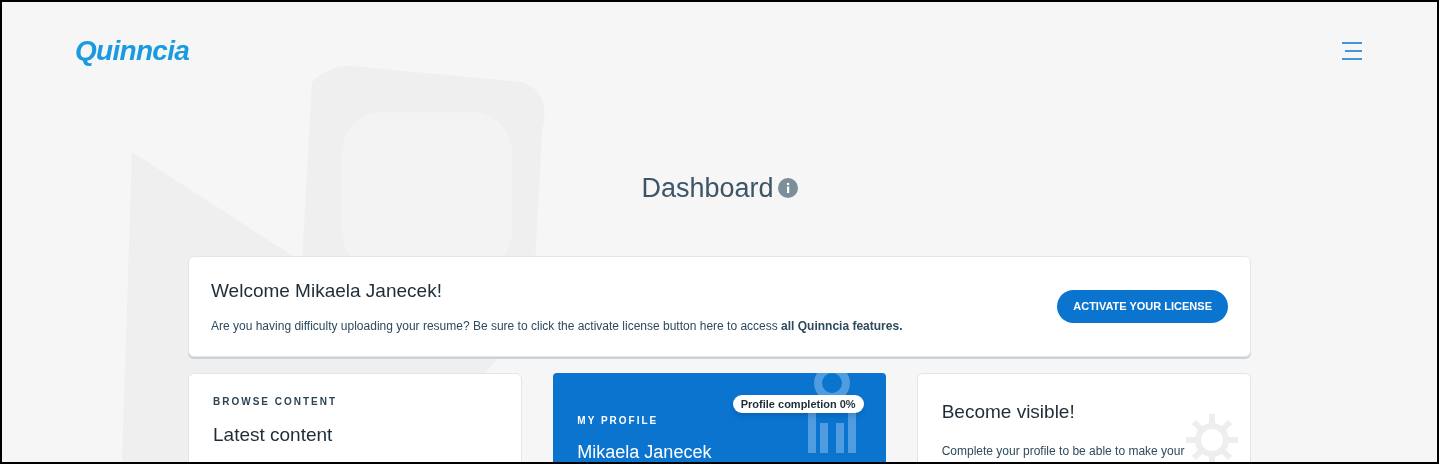 This screenshot has height=464, width=1439. Describe the element at coordinates (1008, 411) in the screenshot. I see `card-title: Become visible!` at that location.